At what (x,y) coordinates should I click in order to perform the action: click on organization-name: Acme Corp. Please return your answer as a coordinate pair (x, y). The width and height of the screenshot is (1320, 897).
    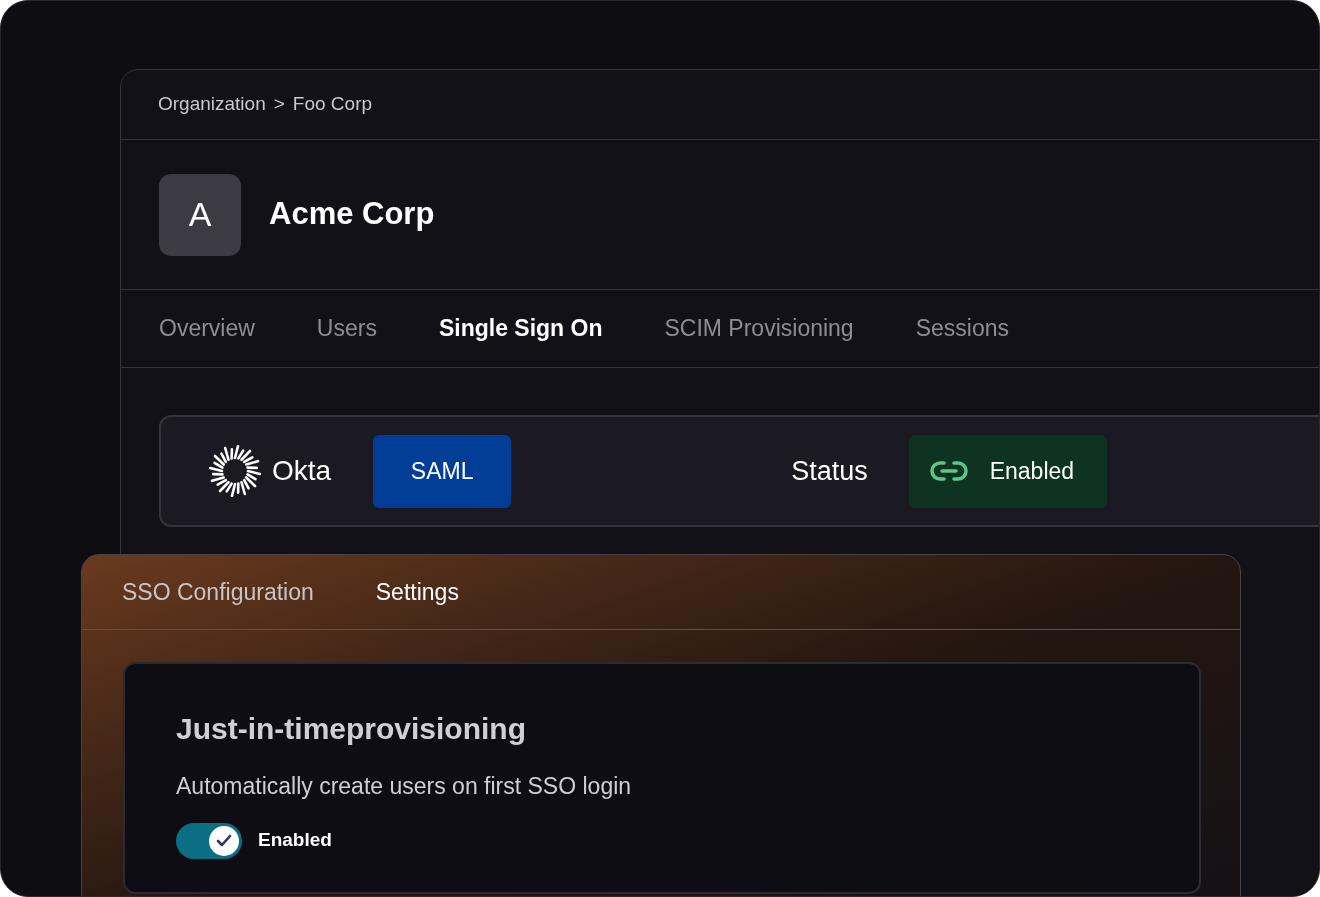
    Looking at the image, I should click on (352, 214).